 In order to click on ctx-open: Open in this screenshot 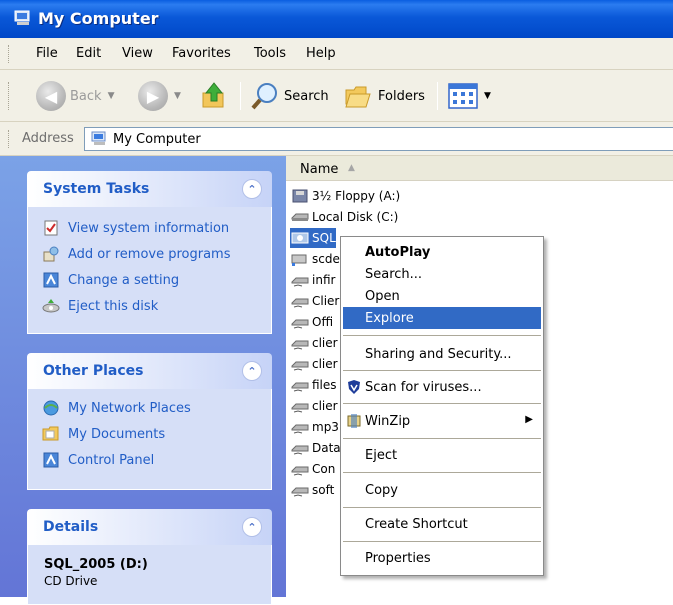, I will do `click(442, 296)`.